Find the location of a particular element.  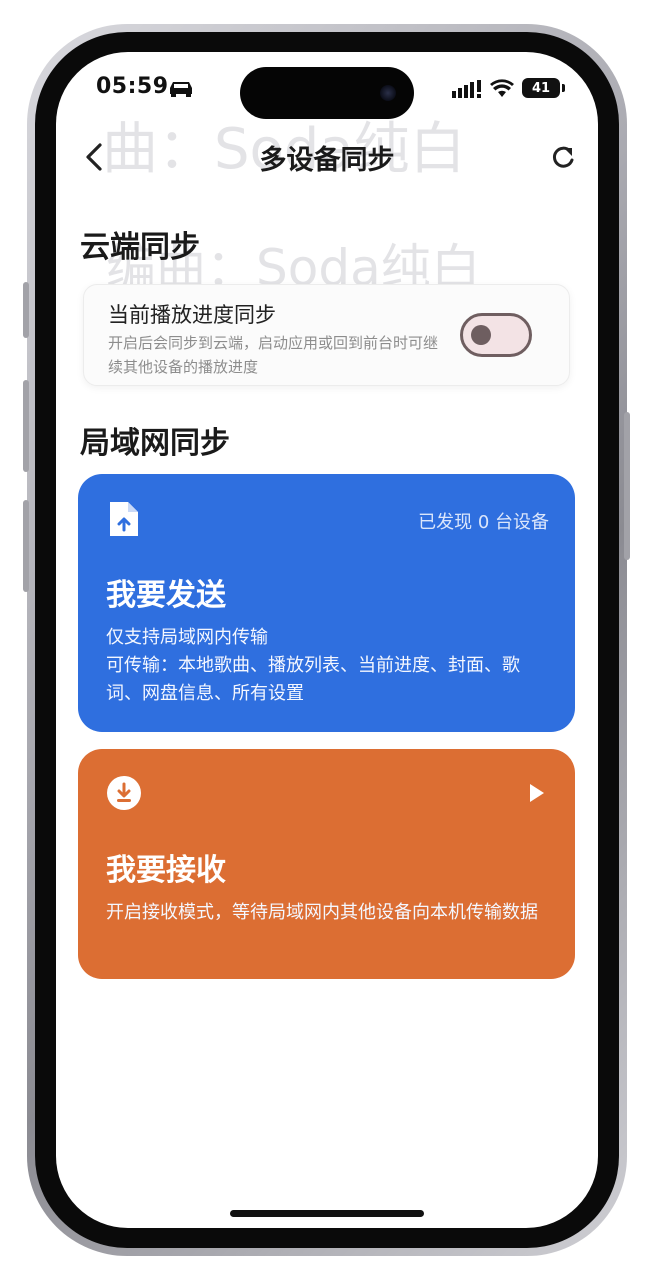

device-count-status: 已发现 0 台设备 is located at coordinates (483, 522).